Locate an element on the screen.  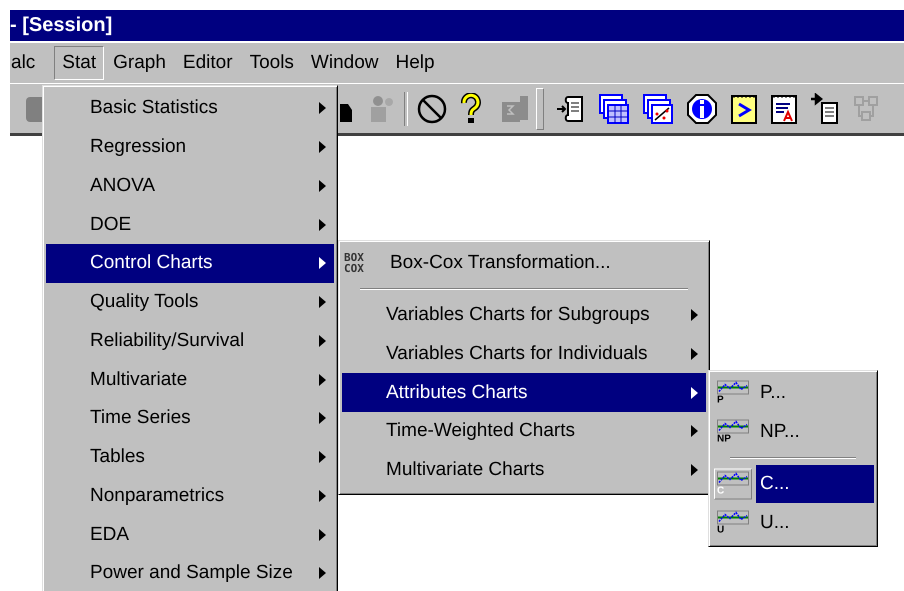
no-entry-icon is located at coordinates (432, 108).